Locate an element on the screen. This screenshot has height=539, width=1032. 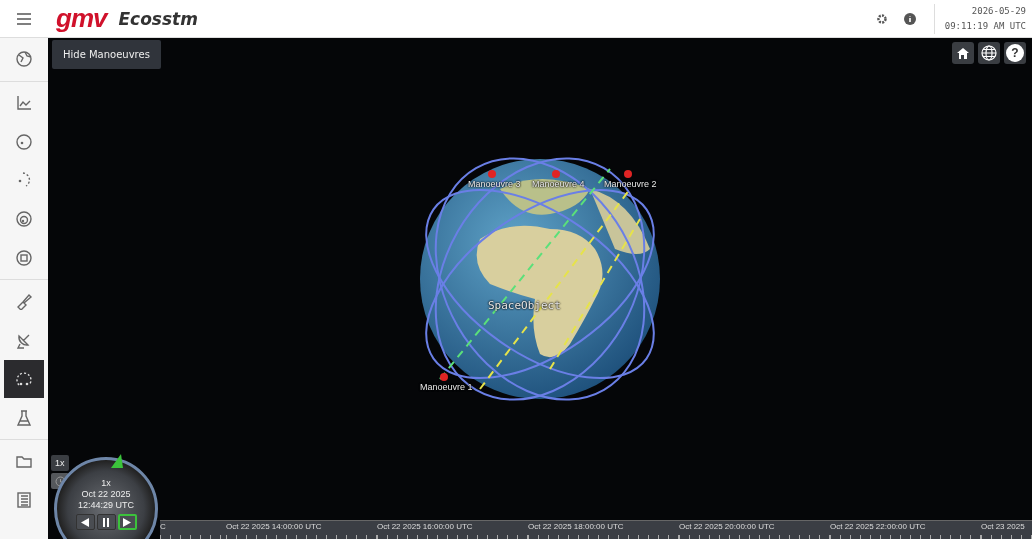
pause-icon is located at coordinates (106, 522).